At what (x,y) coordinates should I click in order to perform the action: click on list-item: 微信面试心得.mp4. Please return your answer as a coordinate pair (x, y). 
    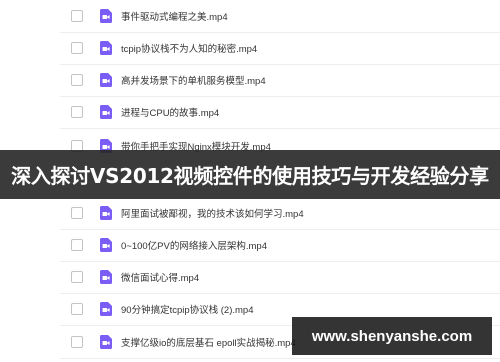
    Looking at the image, I should click on (280, 277).